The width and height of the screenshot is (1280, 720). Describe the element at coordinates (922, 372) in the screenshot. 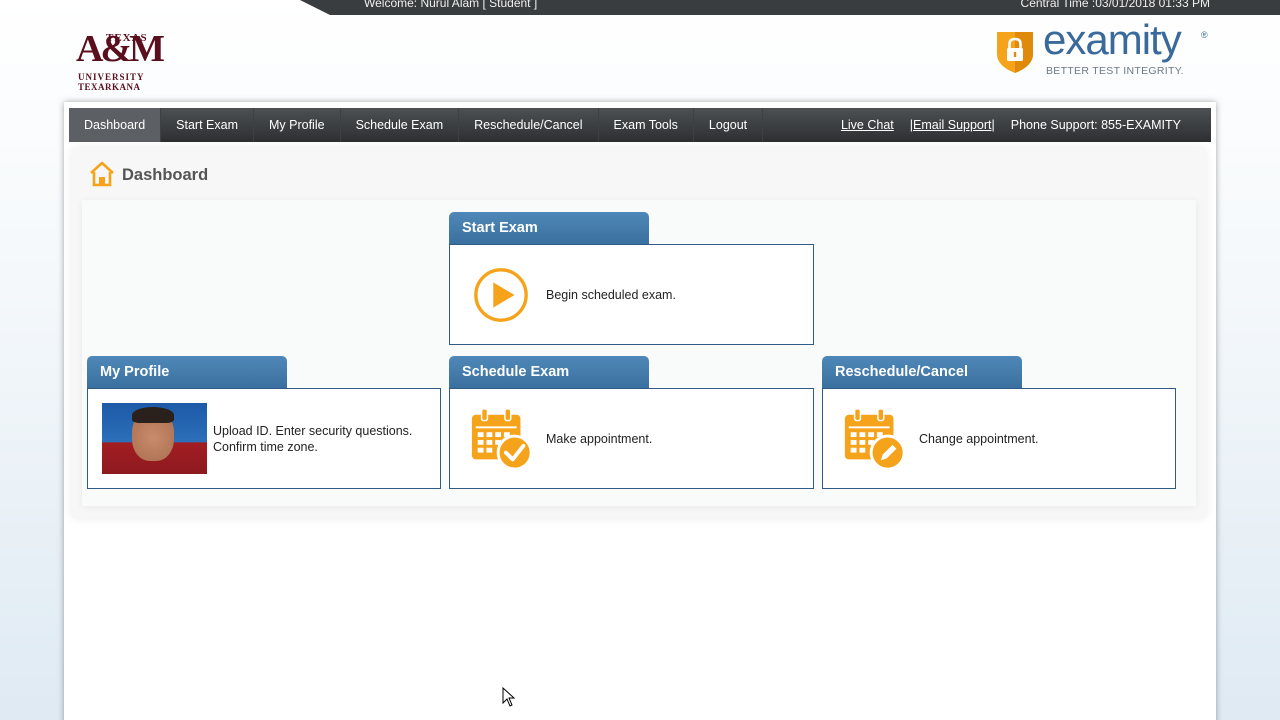

I see `reschedule-cancel-card-title: Reschedule/Cancel` at that location.